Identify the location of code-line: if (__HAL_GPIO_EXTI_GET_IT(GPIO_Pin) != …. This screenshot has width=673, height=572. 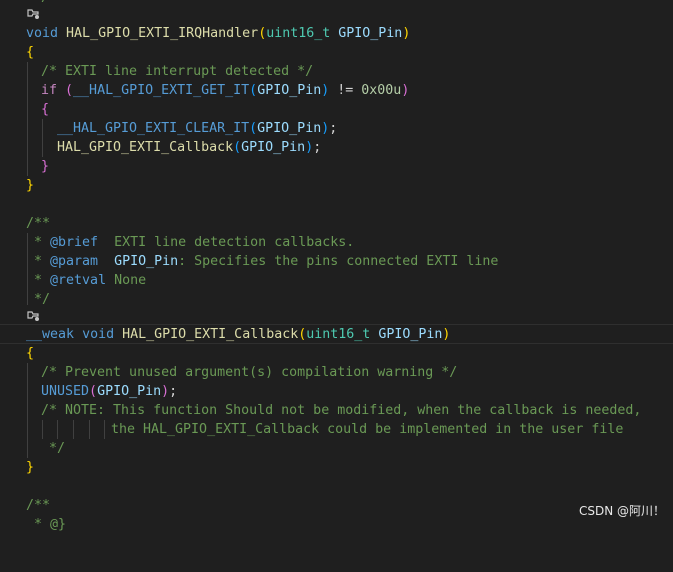
(225, 90).